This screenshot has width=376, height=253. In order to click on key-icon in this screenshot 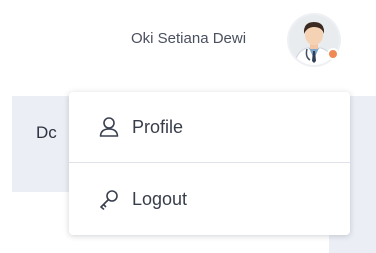, I will do `click(109, 199)`.